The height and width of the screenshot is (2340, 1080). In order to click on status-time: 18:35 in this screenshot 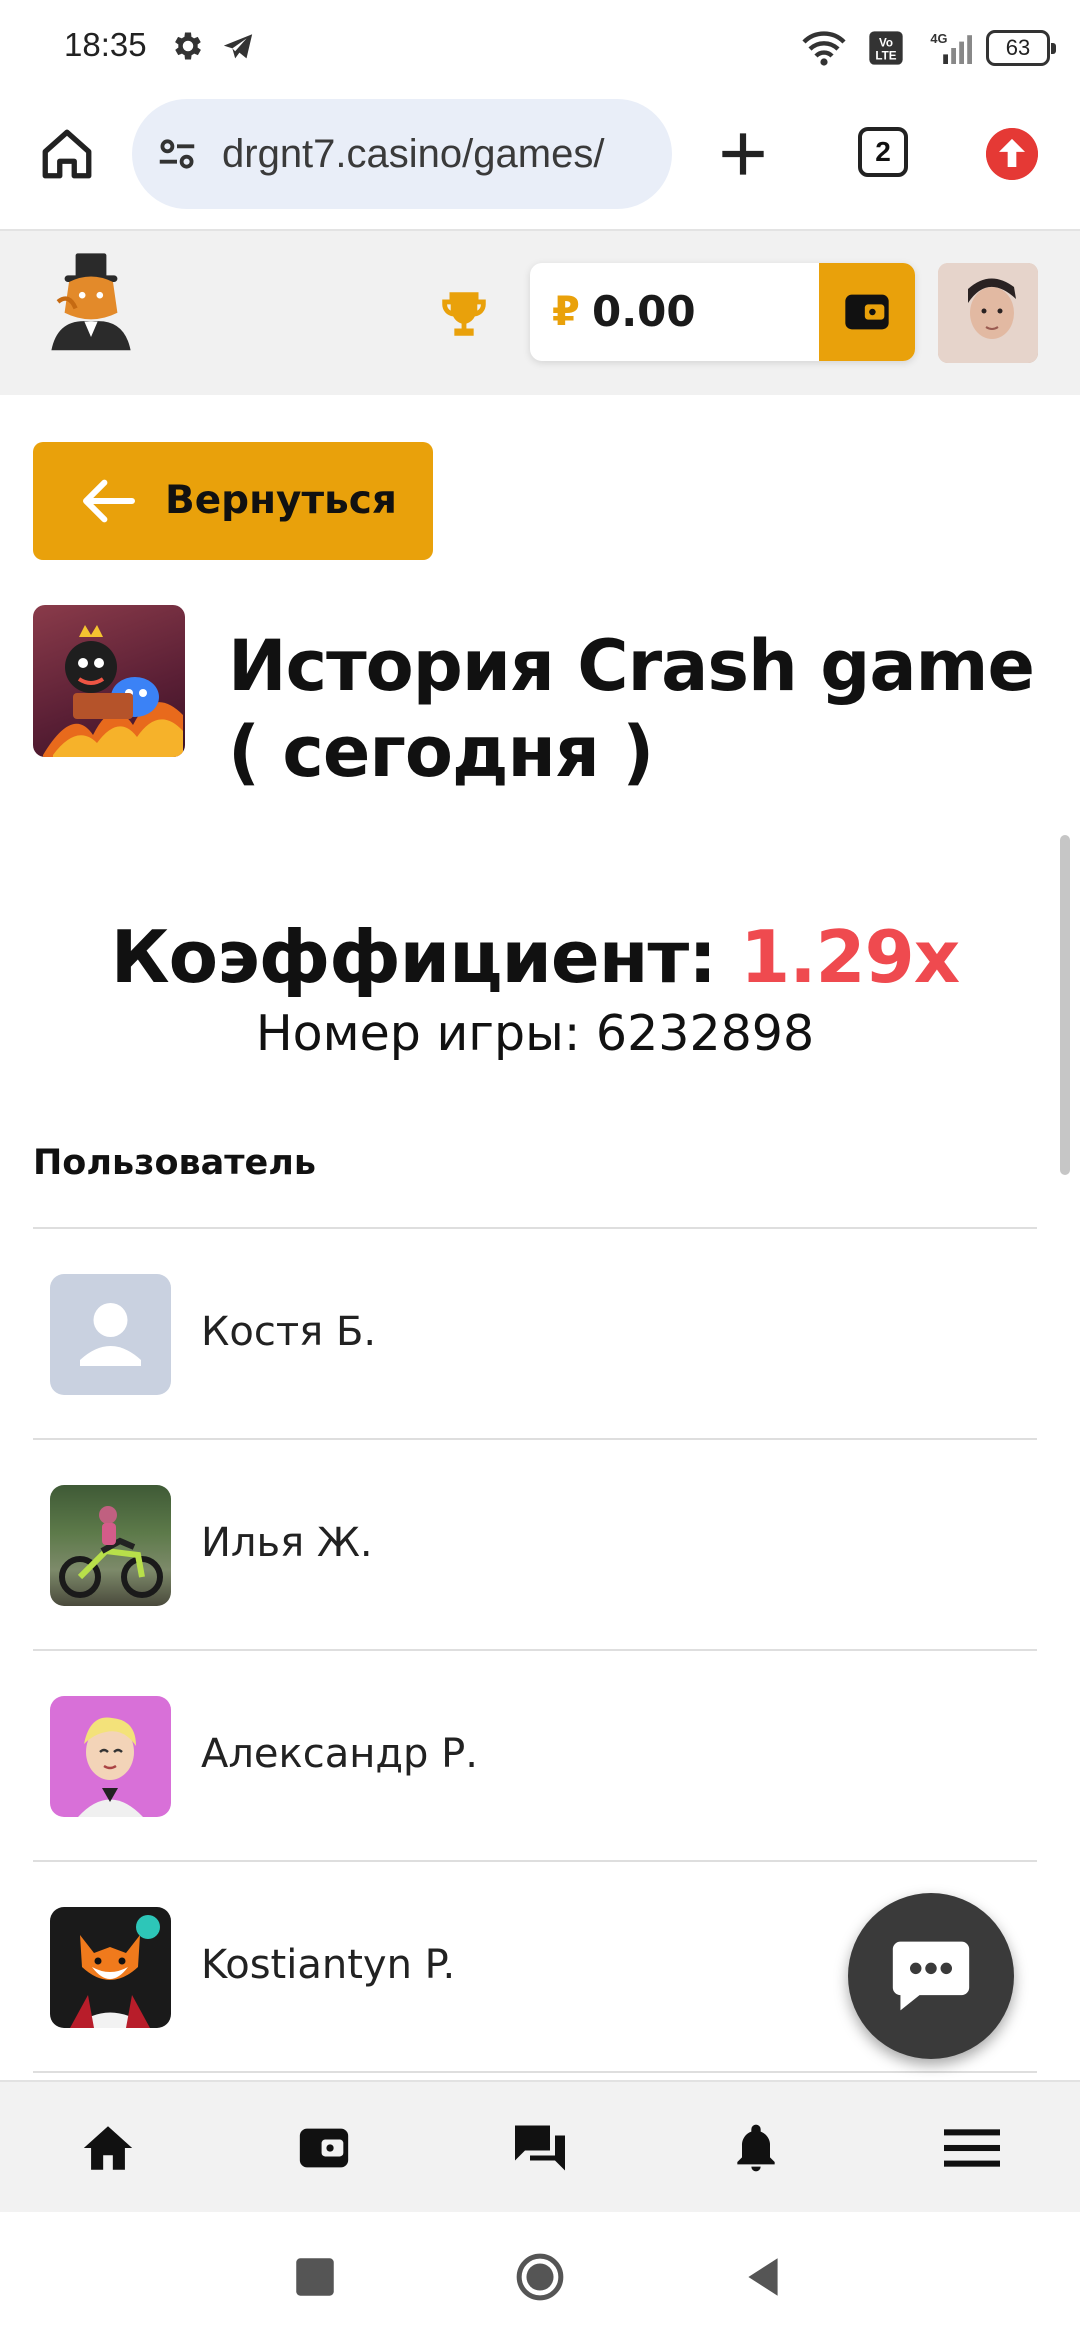, I will do `click(105, 44)`.